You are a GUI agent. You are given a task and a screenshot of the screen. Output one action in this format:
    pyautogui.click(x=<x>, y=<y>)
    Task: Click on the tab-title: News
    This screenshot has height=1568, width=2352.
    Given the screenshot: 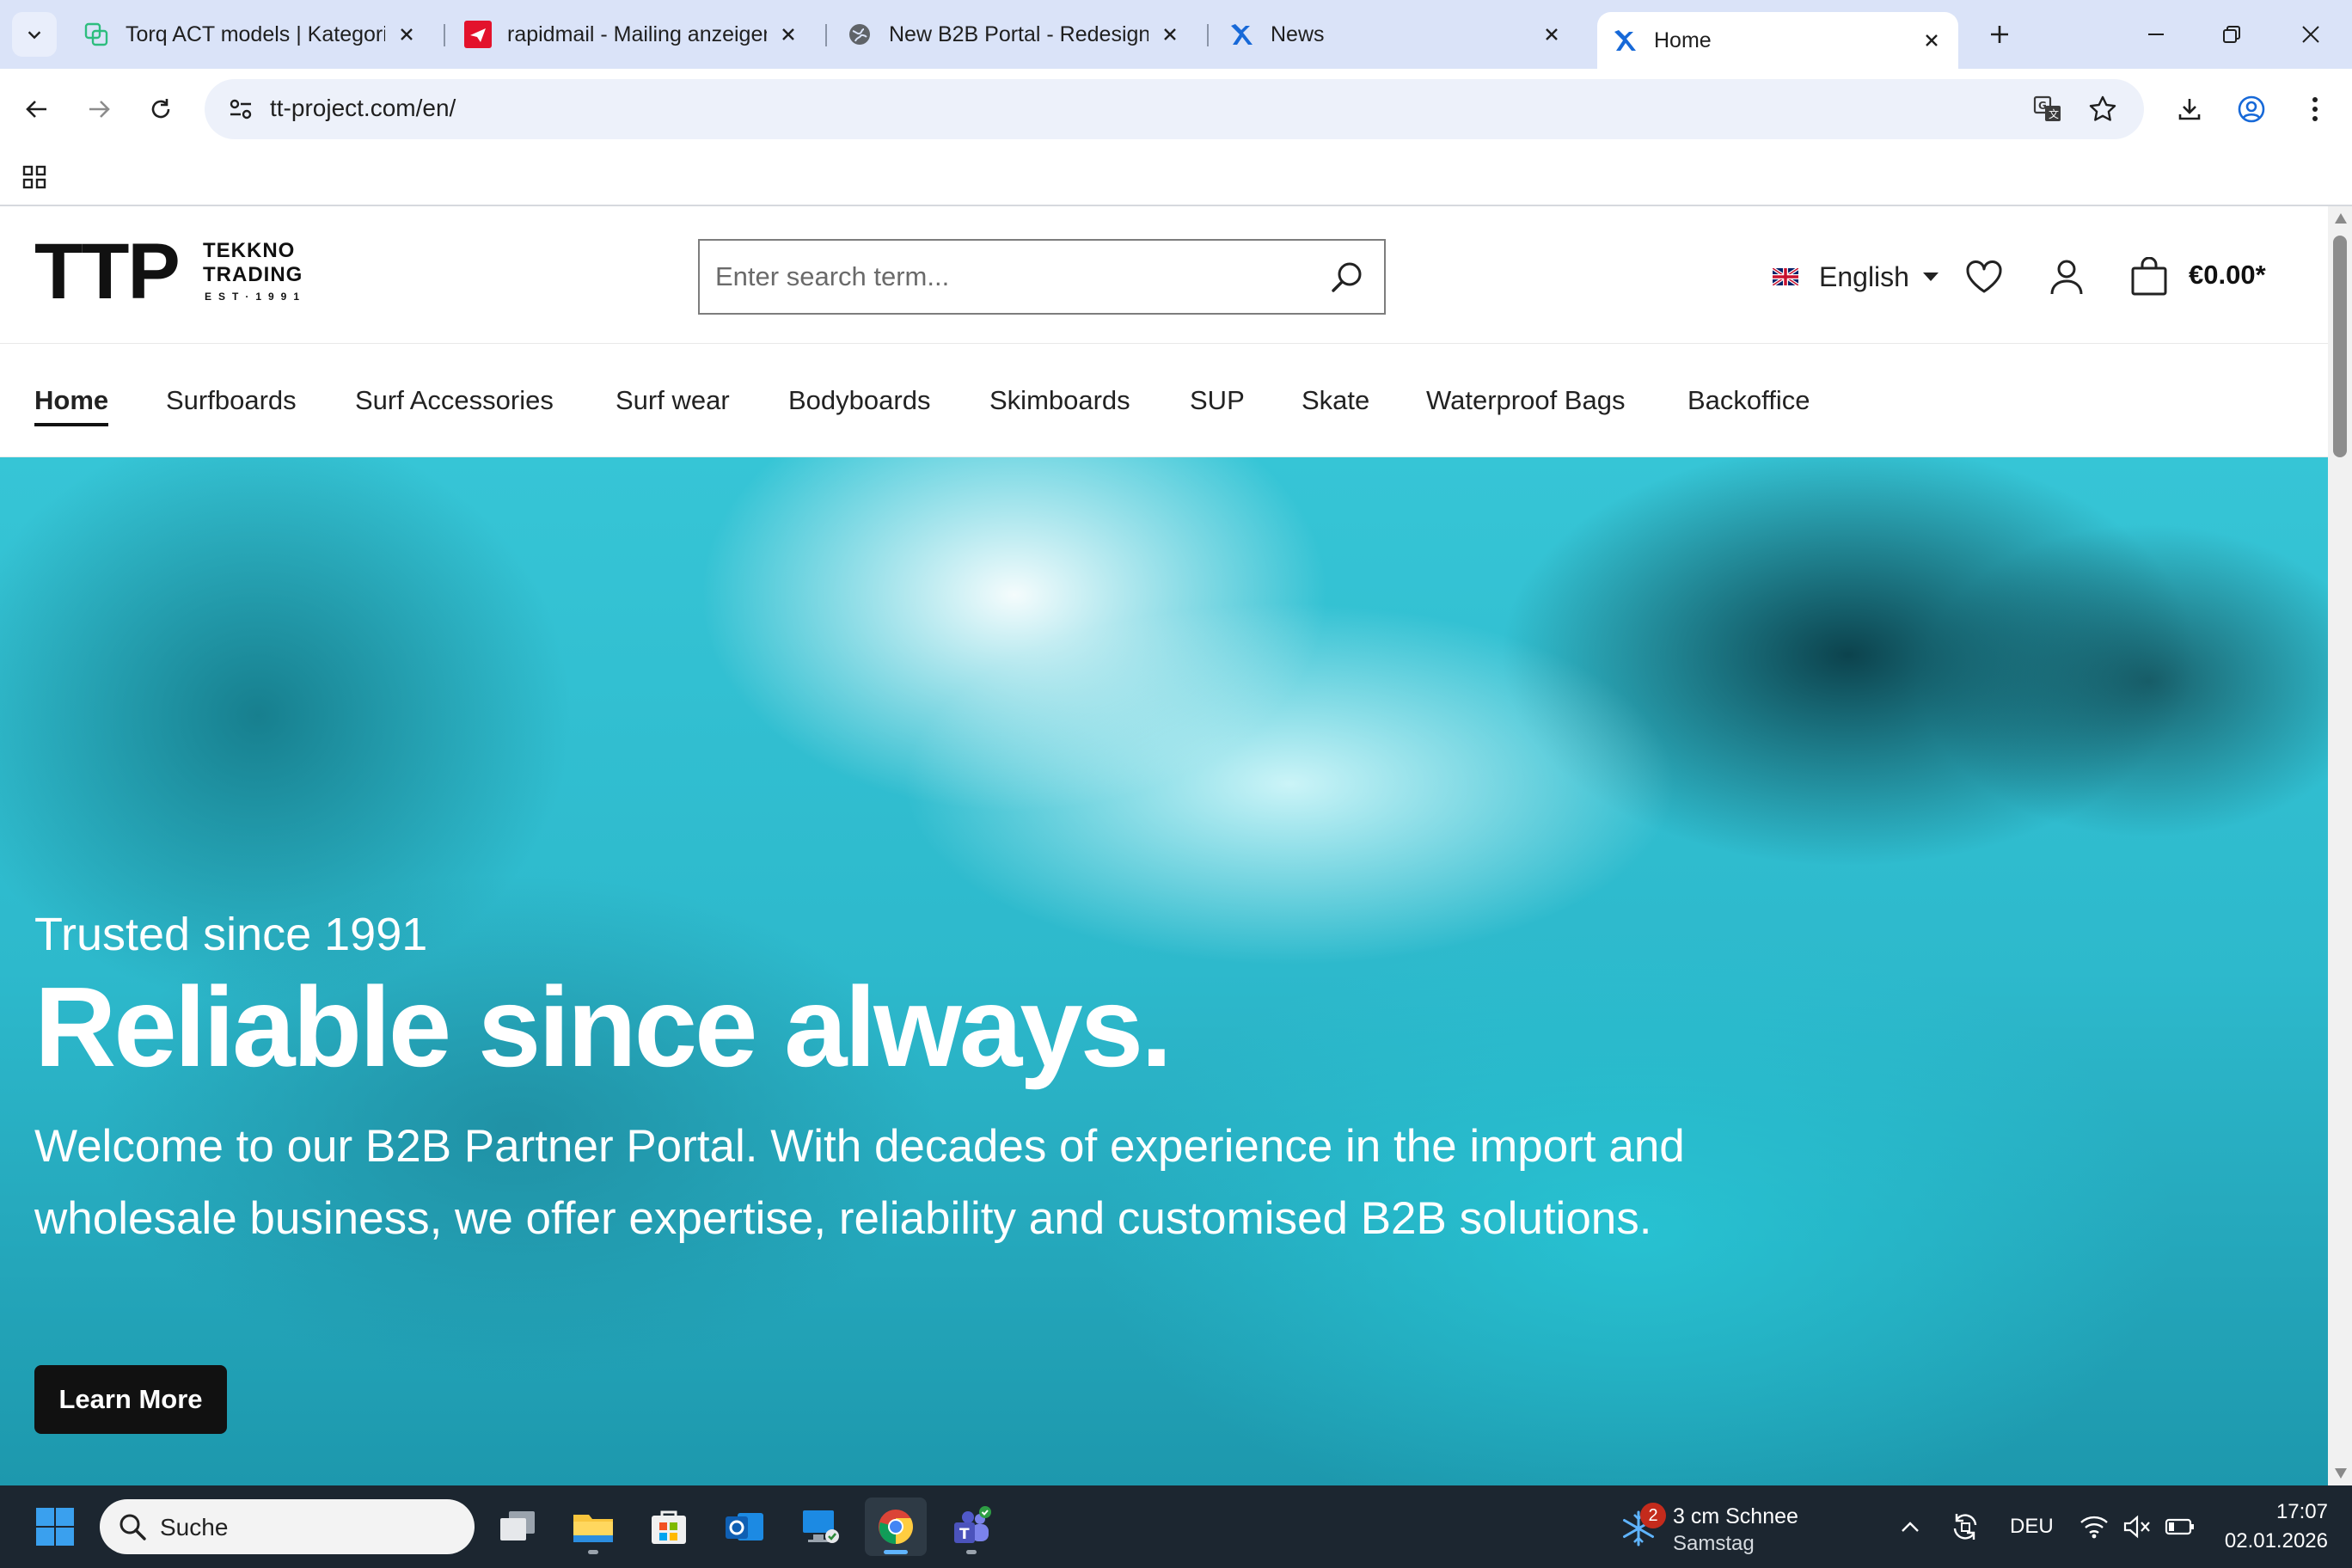 What is the action you would take?
    pyautogui.click(x=1298, y=33)
    